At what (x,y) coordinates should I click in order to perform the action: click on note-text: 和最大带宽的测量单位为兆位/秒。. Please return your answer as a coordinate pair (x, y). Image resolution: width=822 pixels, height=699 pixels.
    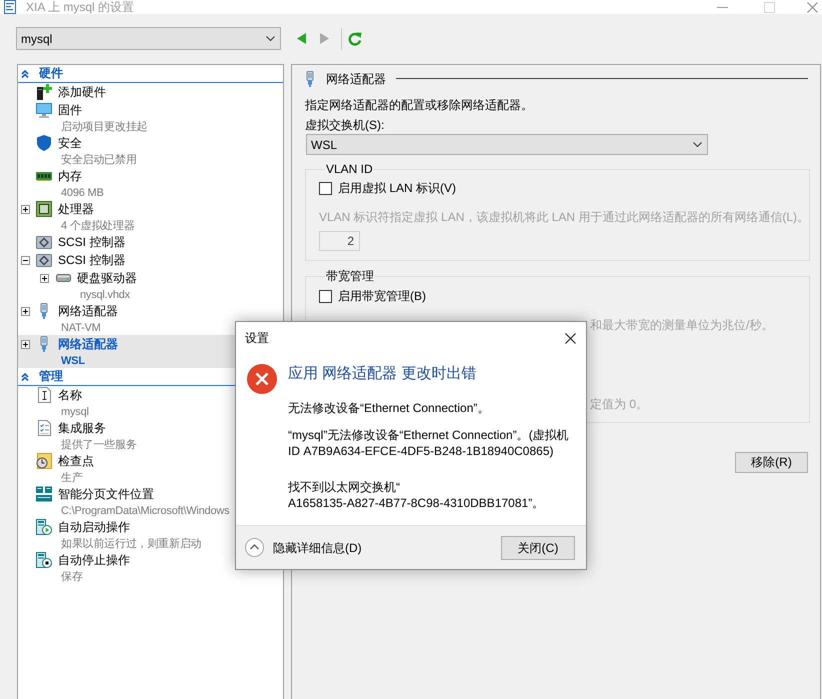
    Looking at the image, I should click on (682, 325).